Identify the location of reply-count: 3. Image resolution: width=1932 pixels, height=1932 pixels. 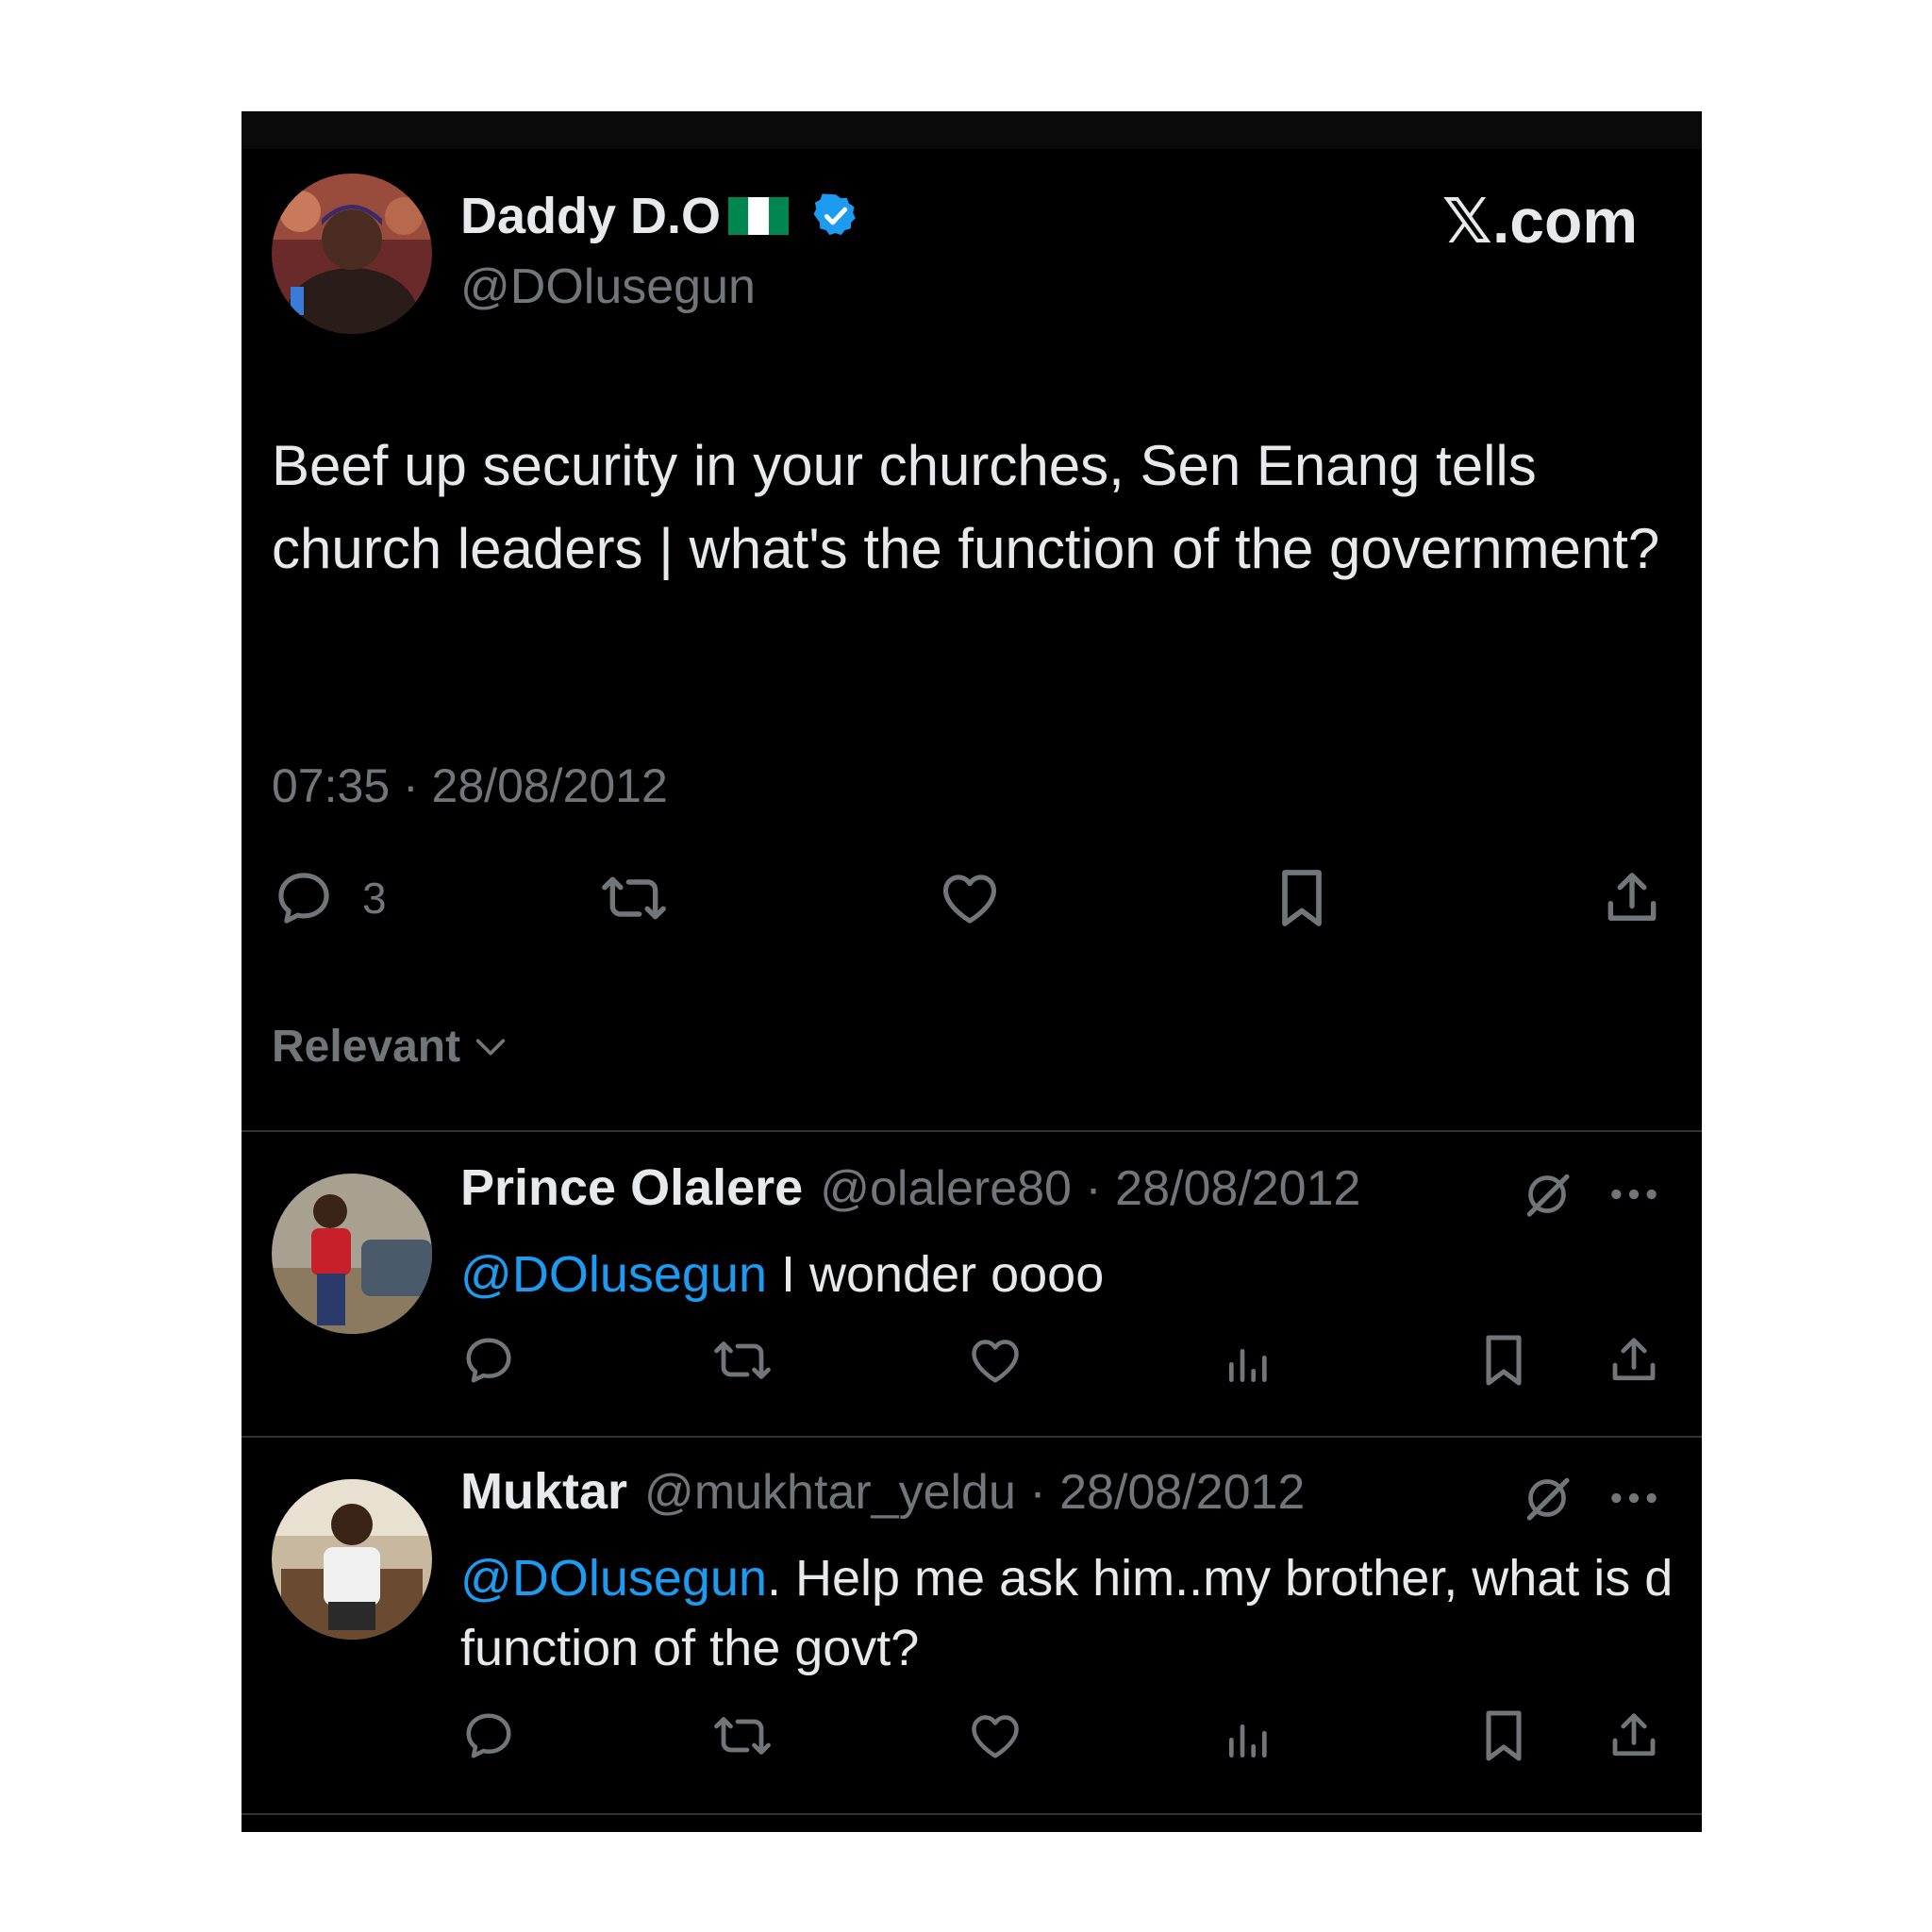
(374, 899).